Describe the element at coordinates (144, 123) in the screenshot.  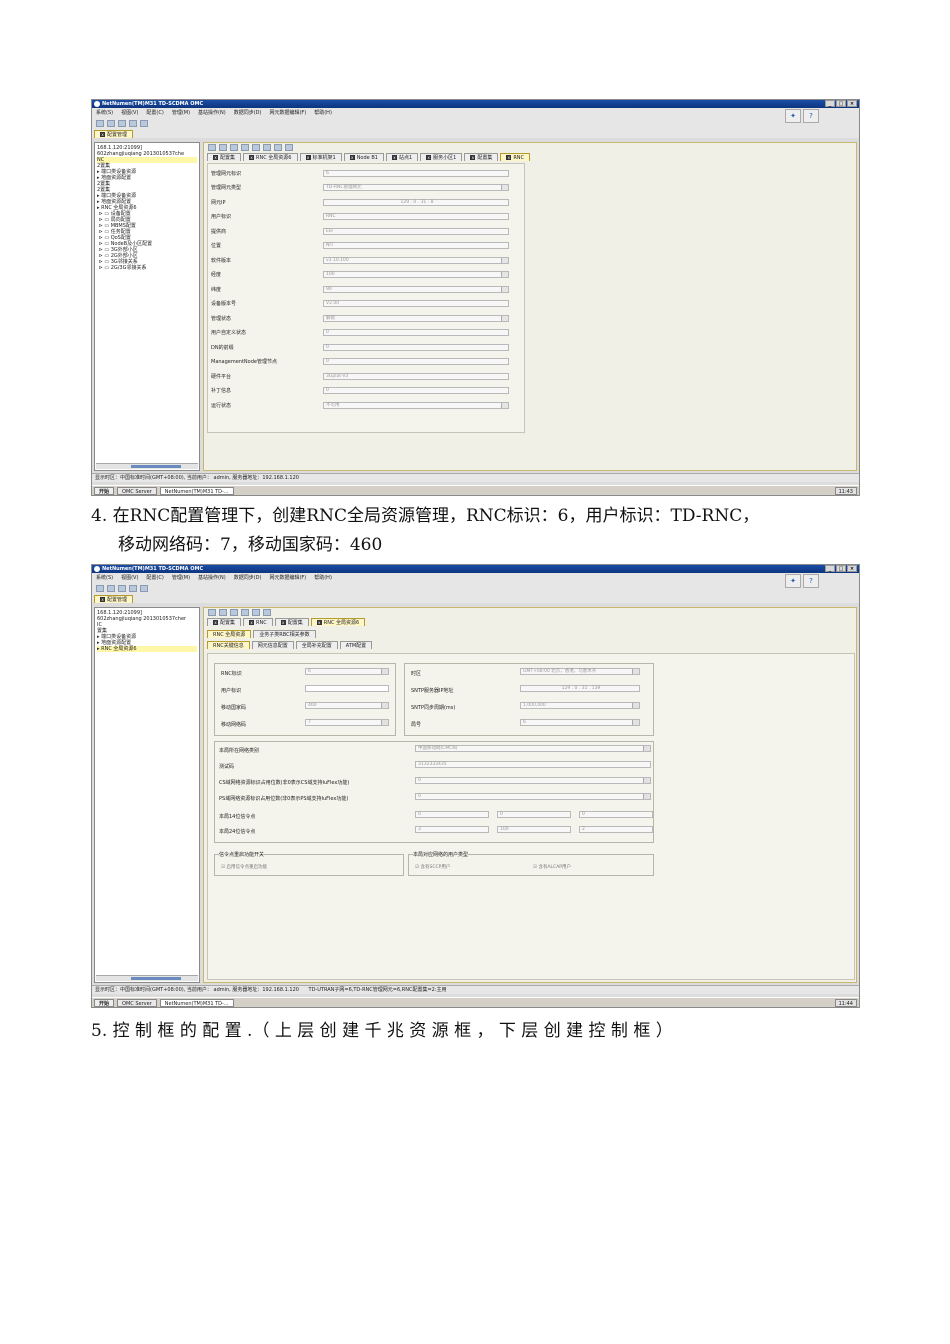
I see `help-small-icon` at that location.